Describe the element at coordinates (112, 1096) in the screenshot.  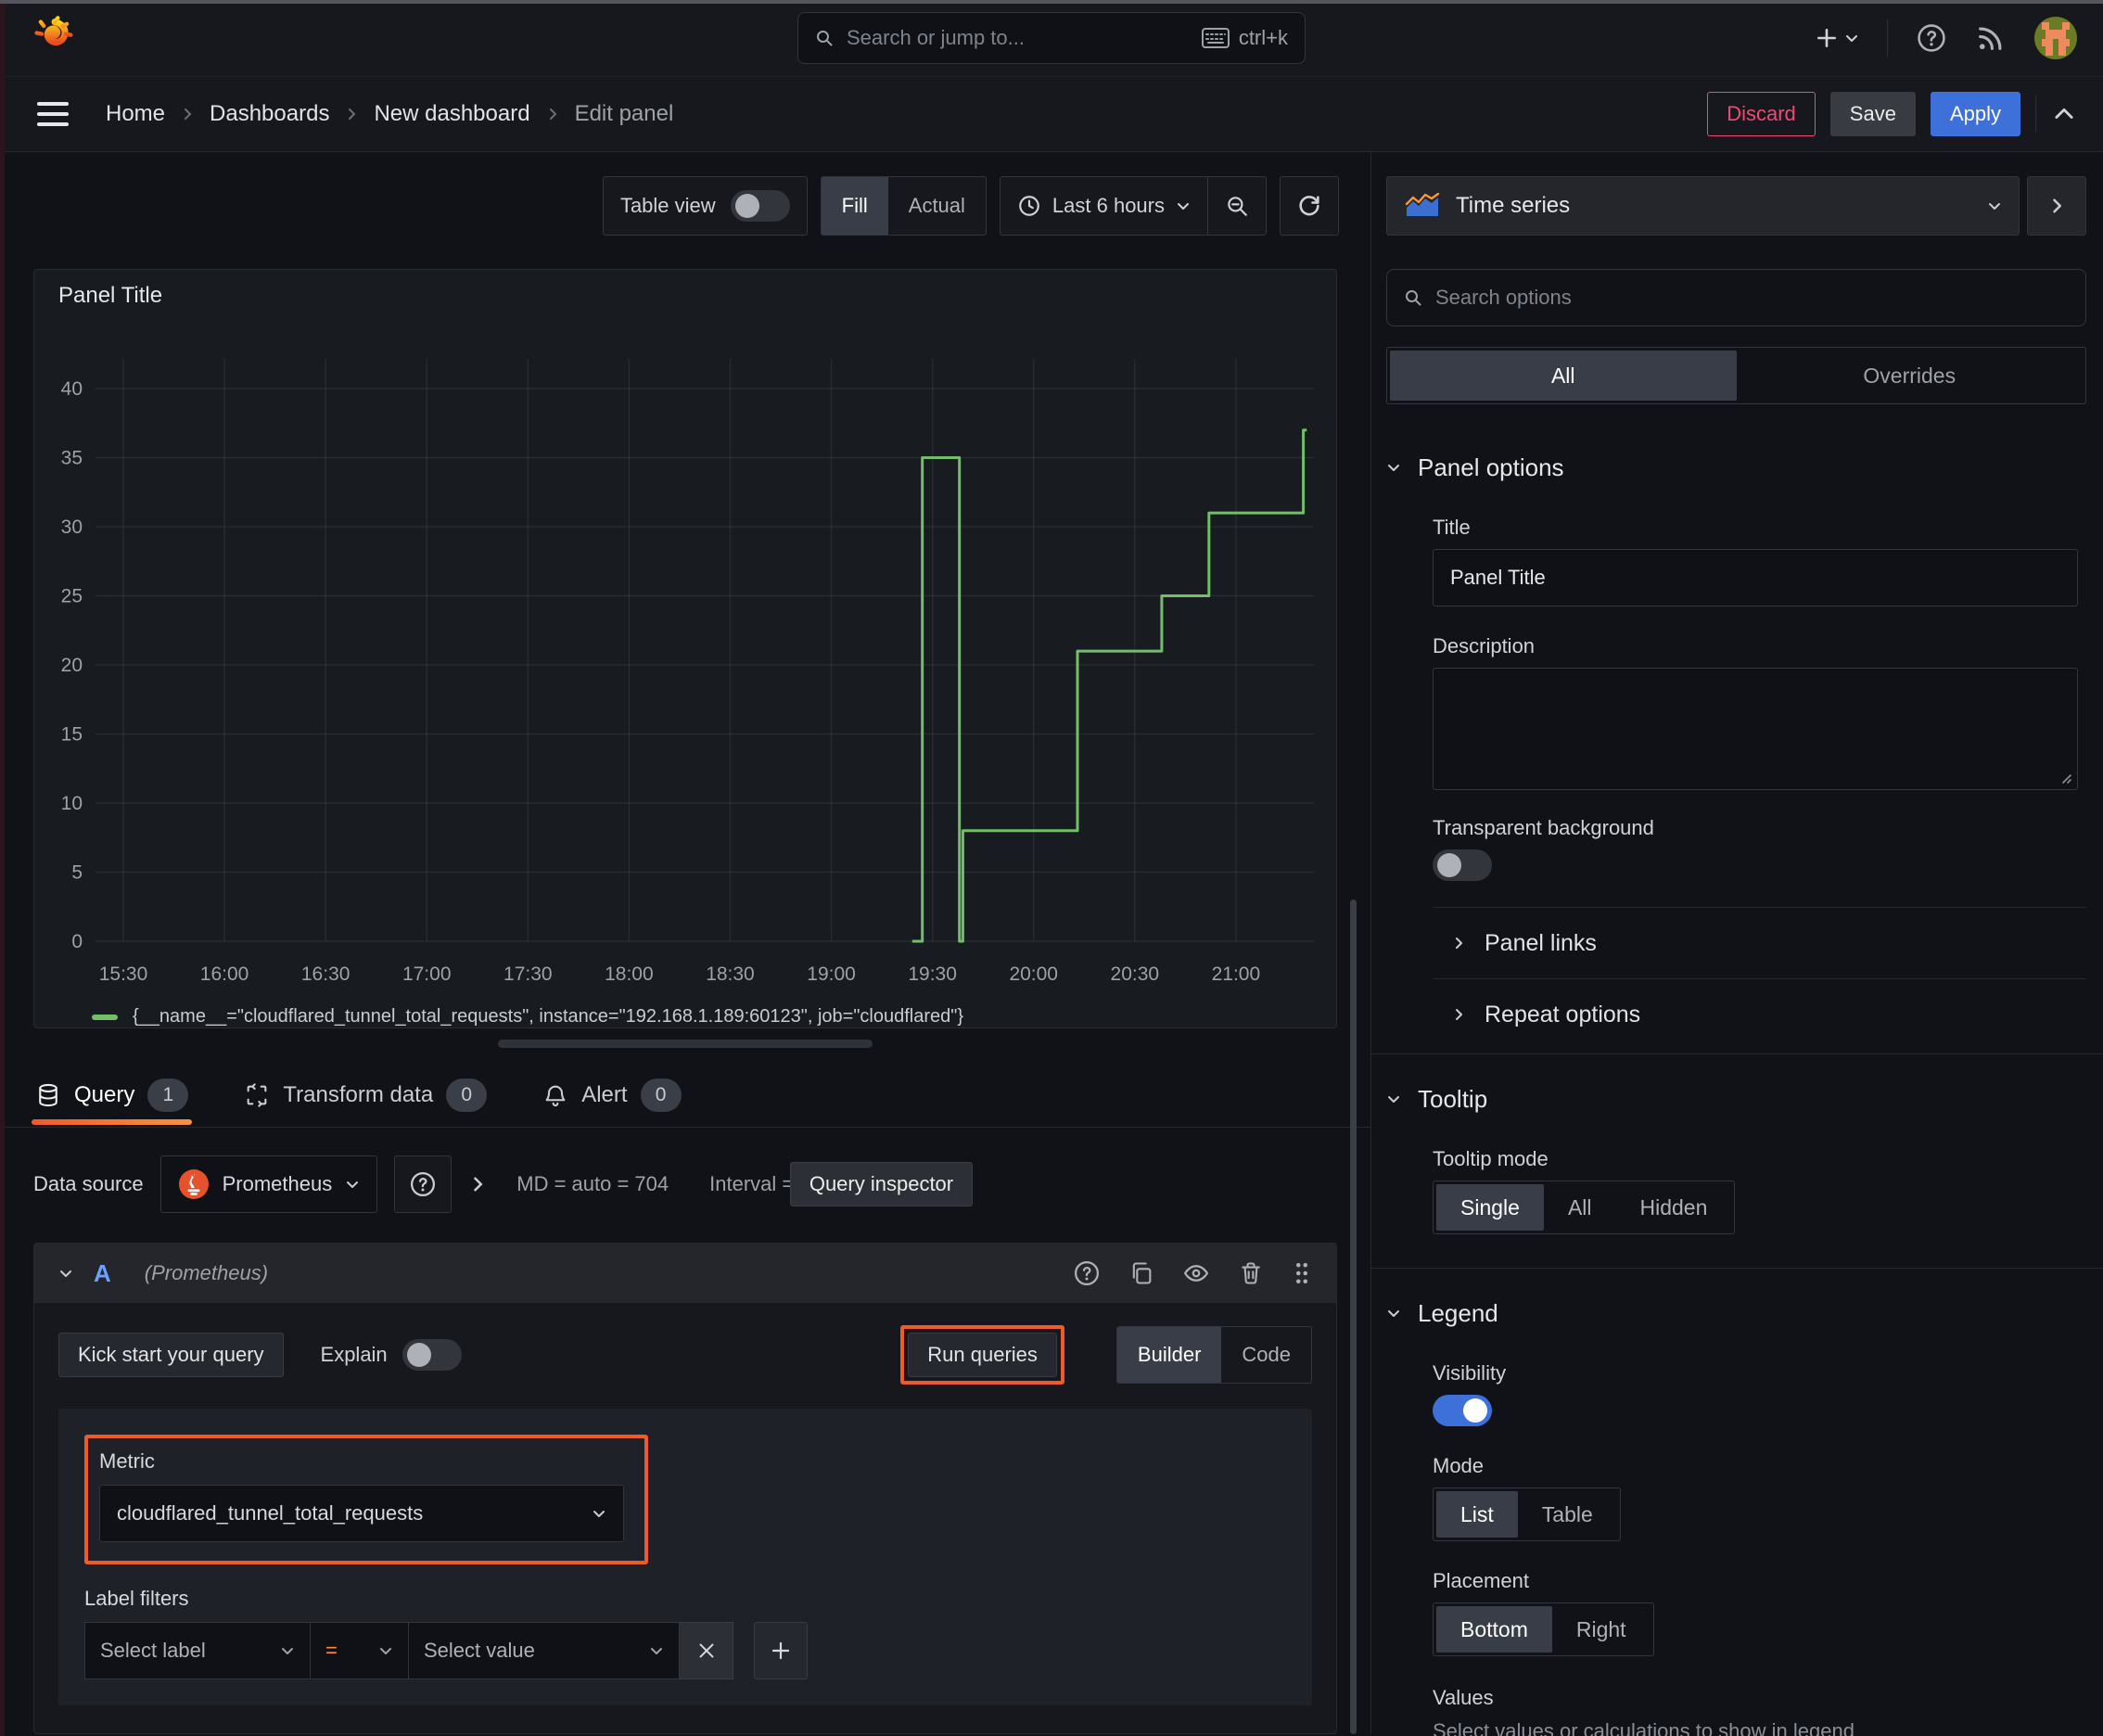
I see `tab-query: Query 1` at that location.